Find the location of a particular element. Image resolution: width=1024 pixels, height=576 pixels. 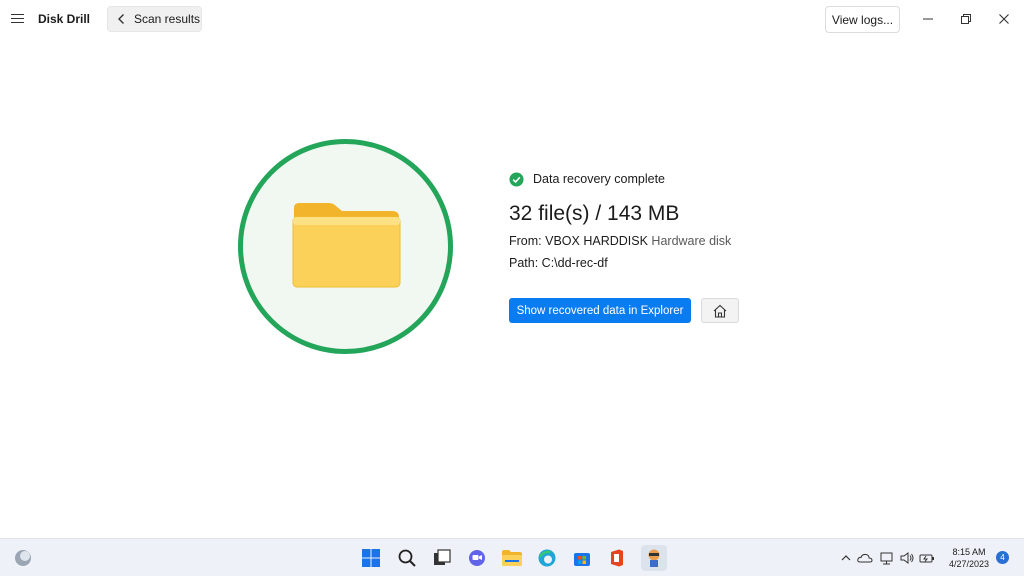

path-row: Path: C:\dd-rec-df is located at coordinates (669, 263).